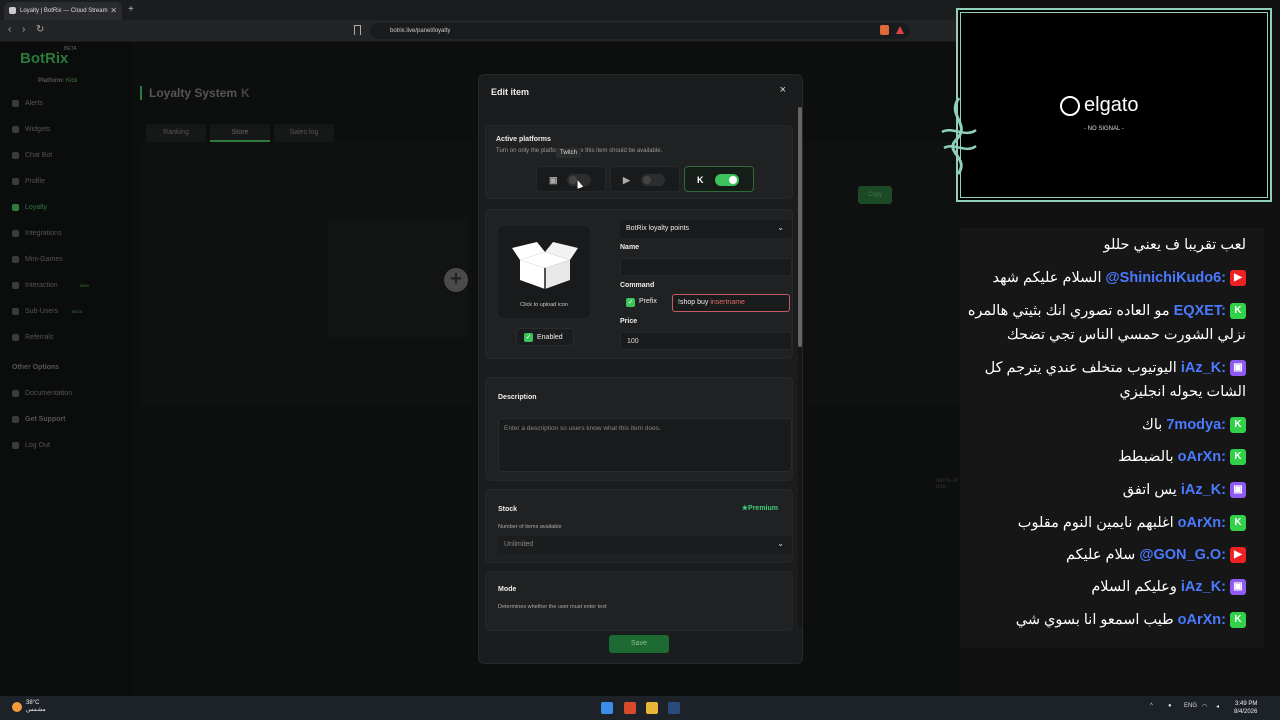 The width and height of the screenshot is (1280, 720). What do you see at coordinates (37, 259) in the screenshot?
I see `sidebar-item-mini-games: Mini-Games` at bounding box center [37, 259].